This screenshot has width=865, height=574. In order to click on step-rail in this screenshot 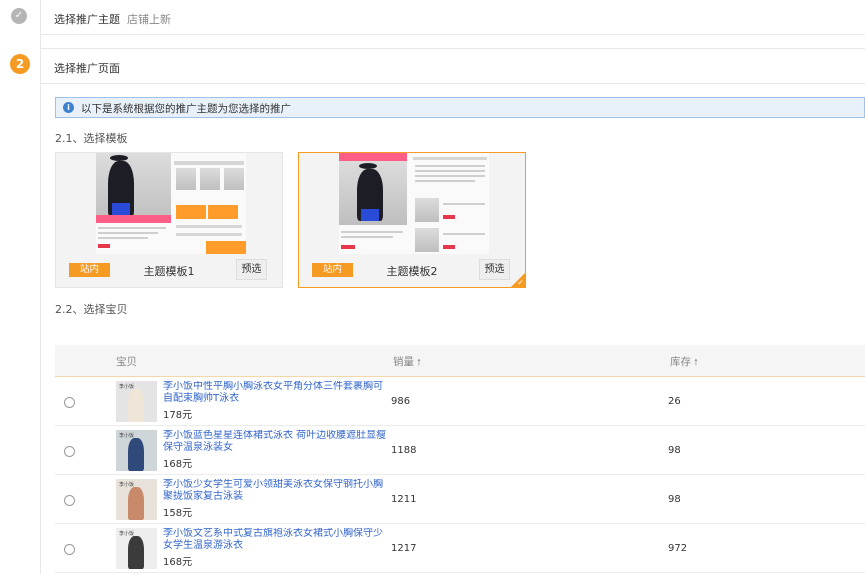, I will do `click(40, 287)`.